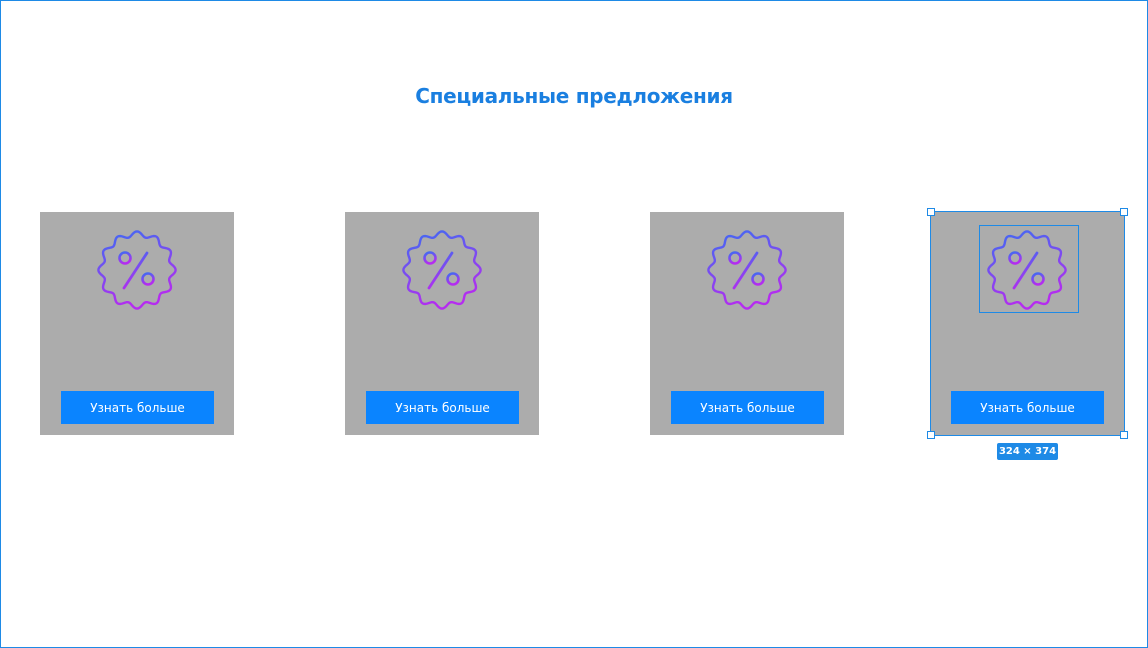 Image resolution: width=1148 pixels, height=648 pixels. I want to click on resize-handle-bottom-left, so click(931, 435).